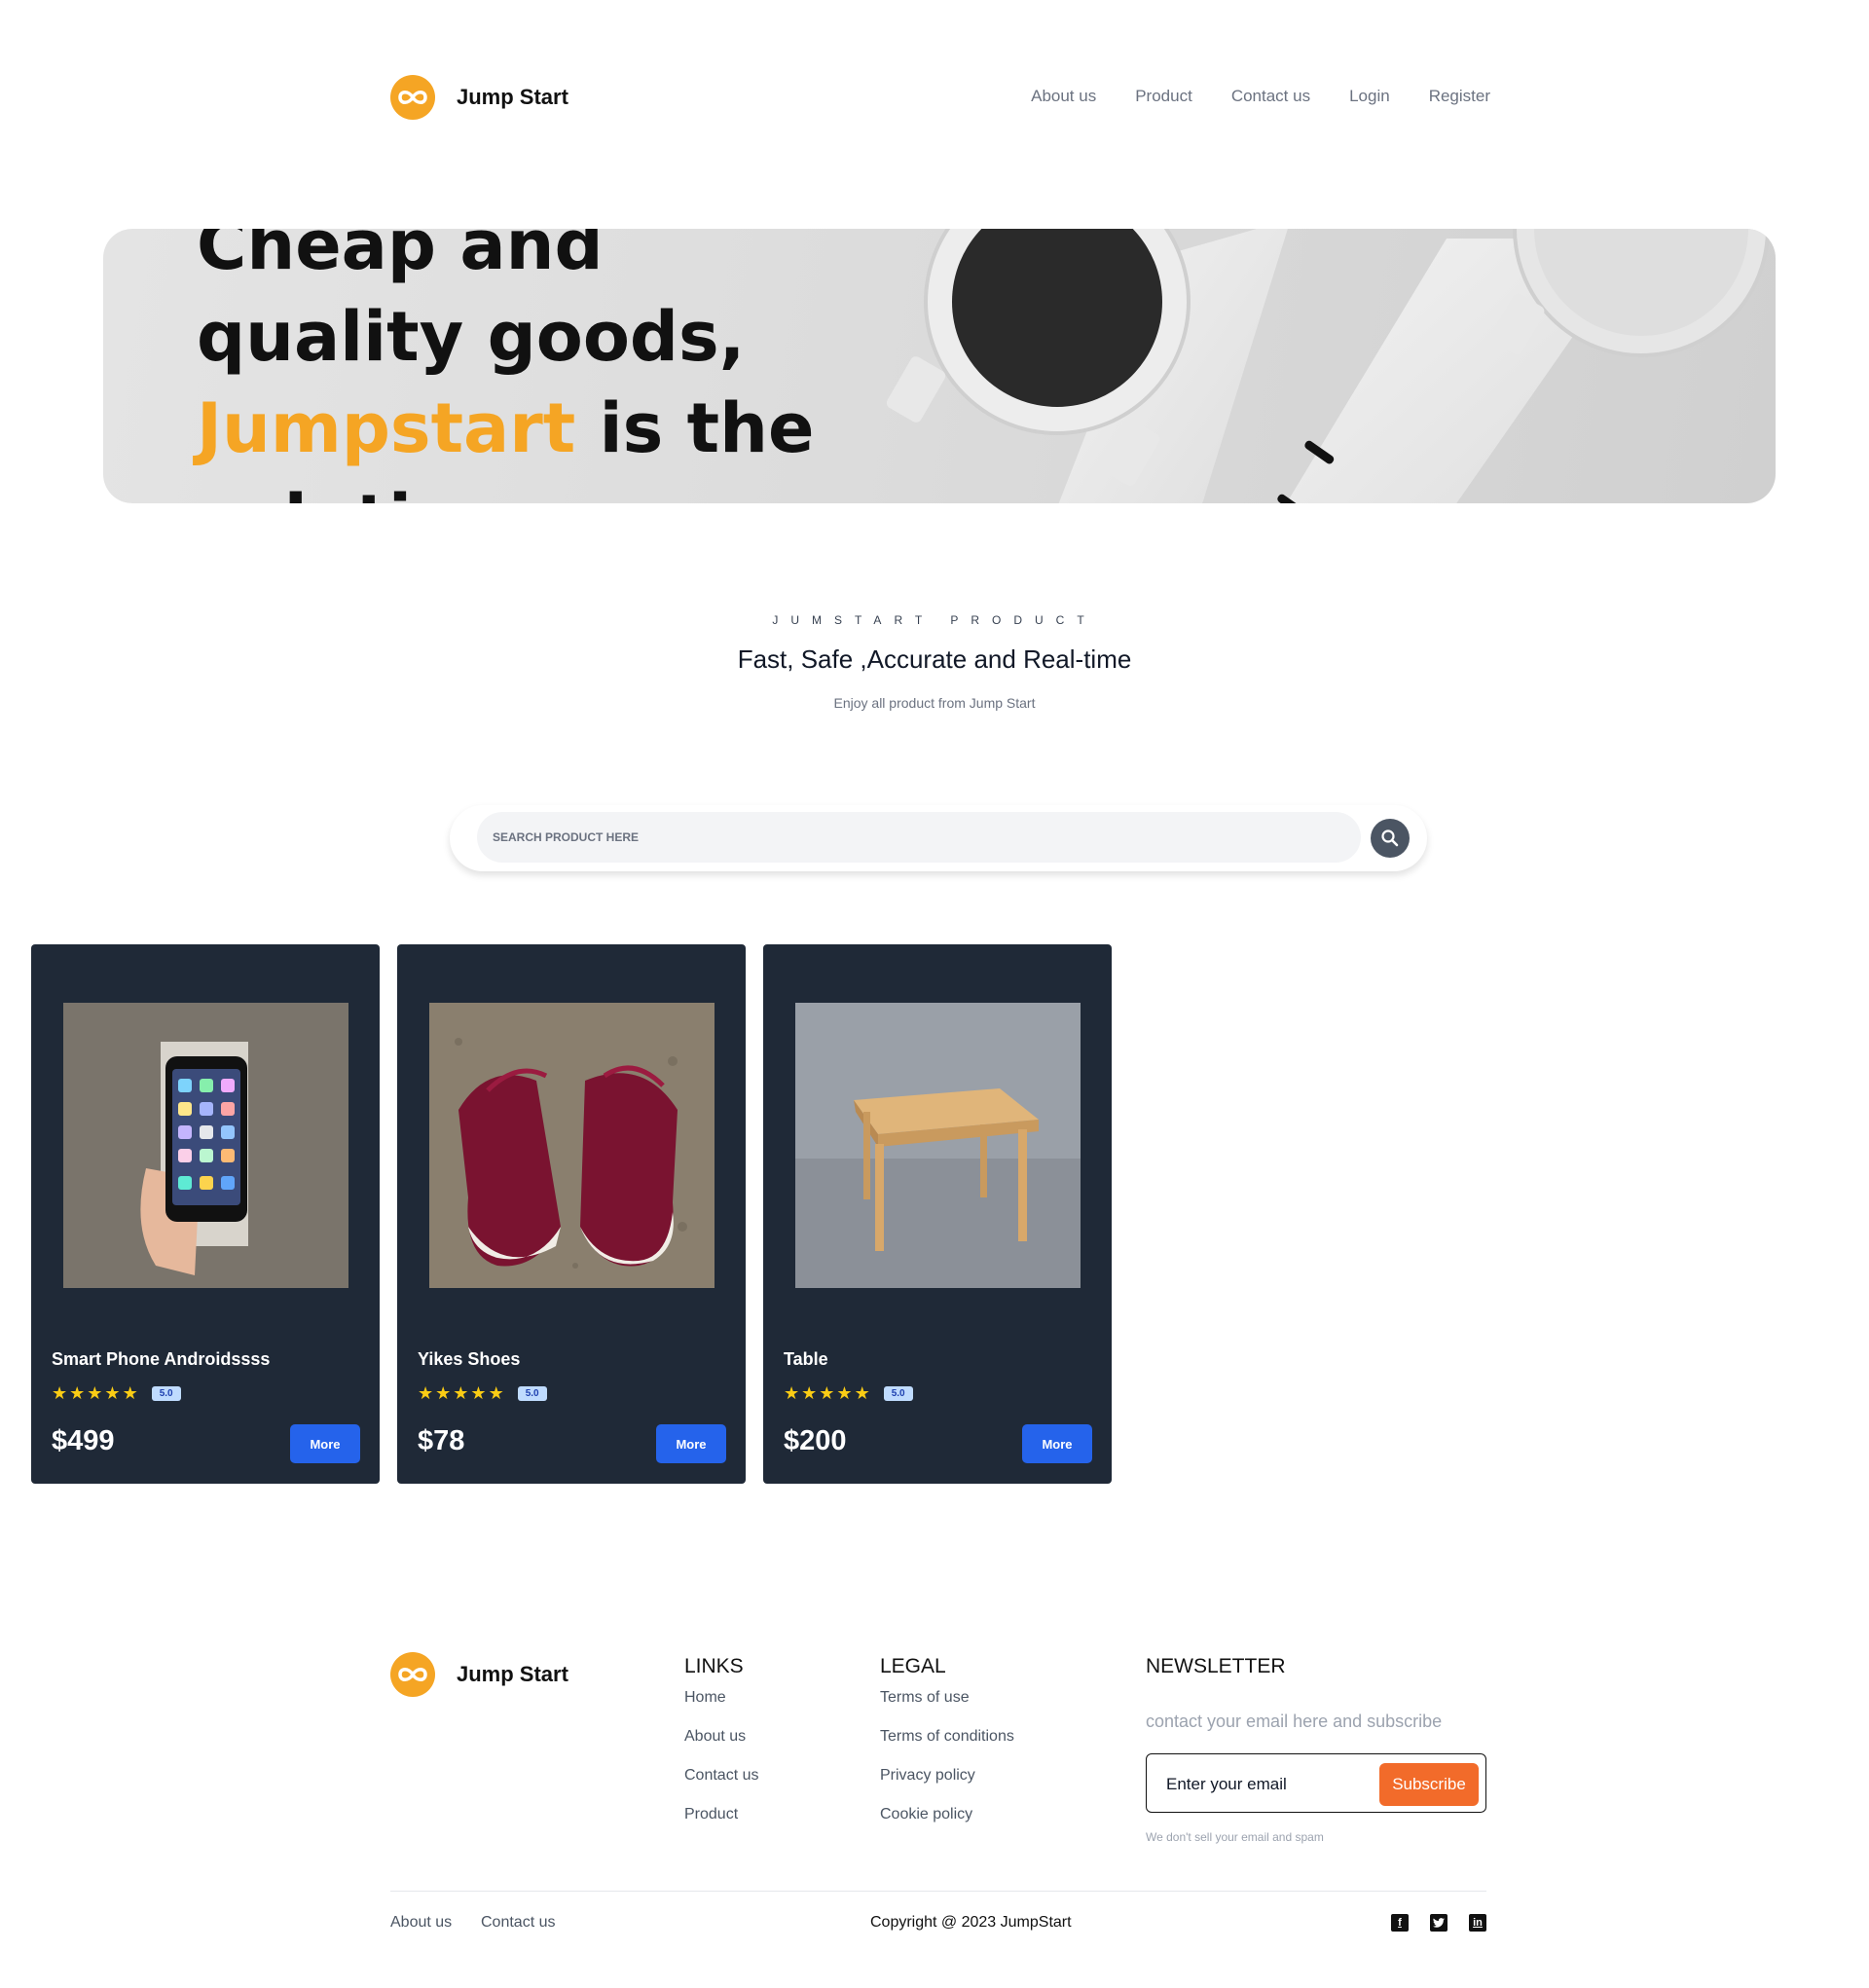 The height and width of the screenshot is (1988, 1869). Describe the element at coordinates (1400, 1923) in the screenshot. I see `facebook-icon: f` at that location.